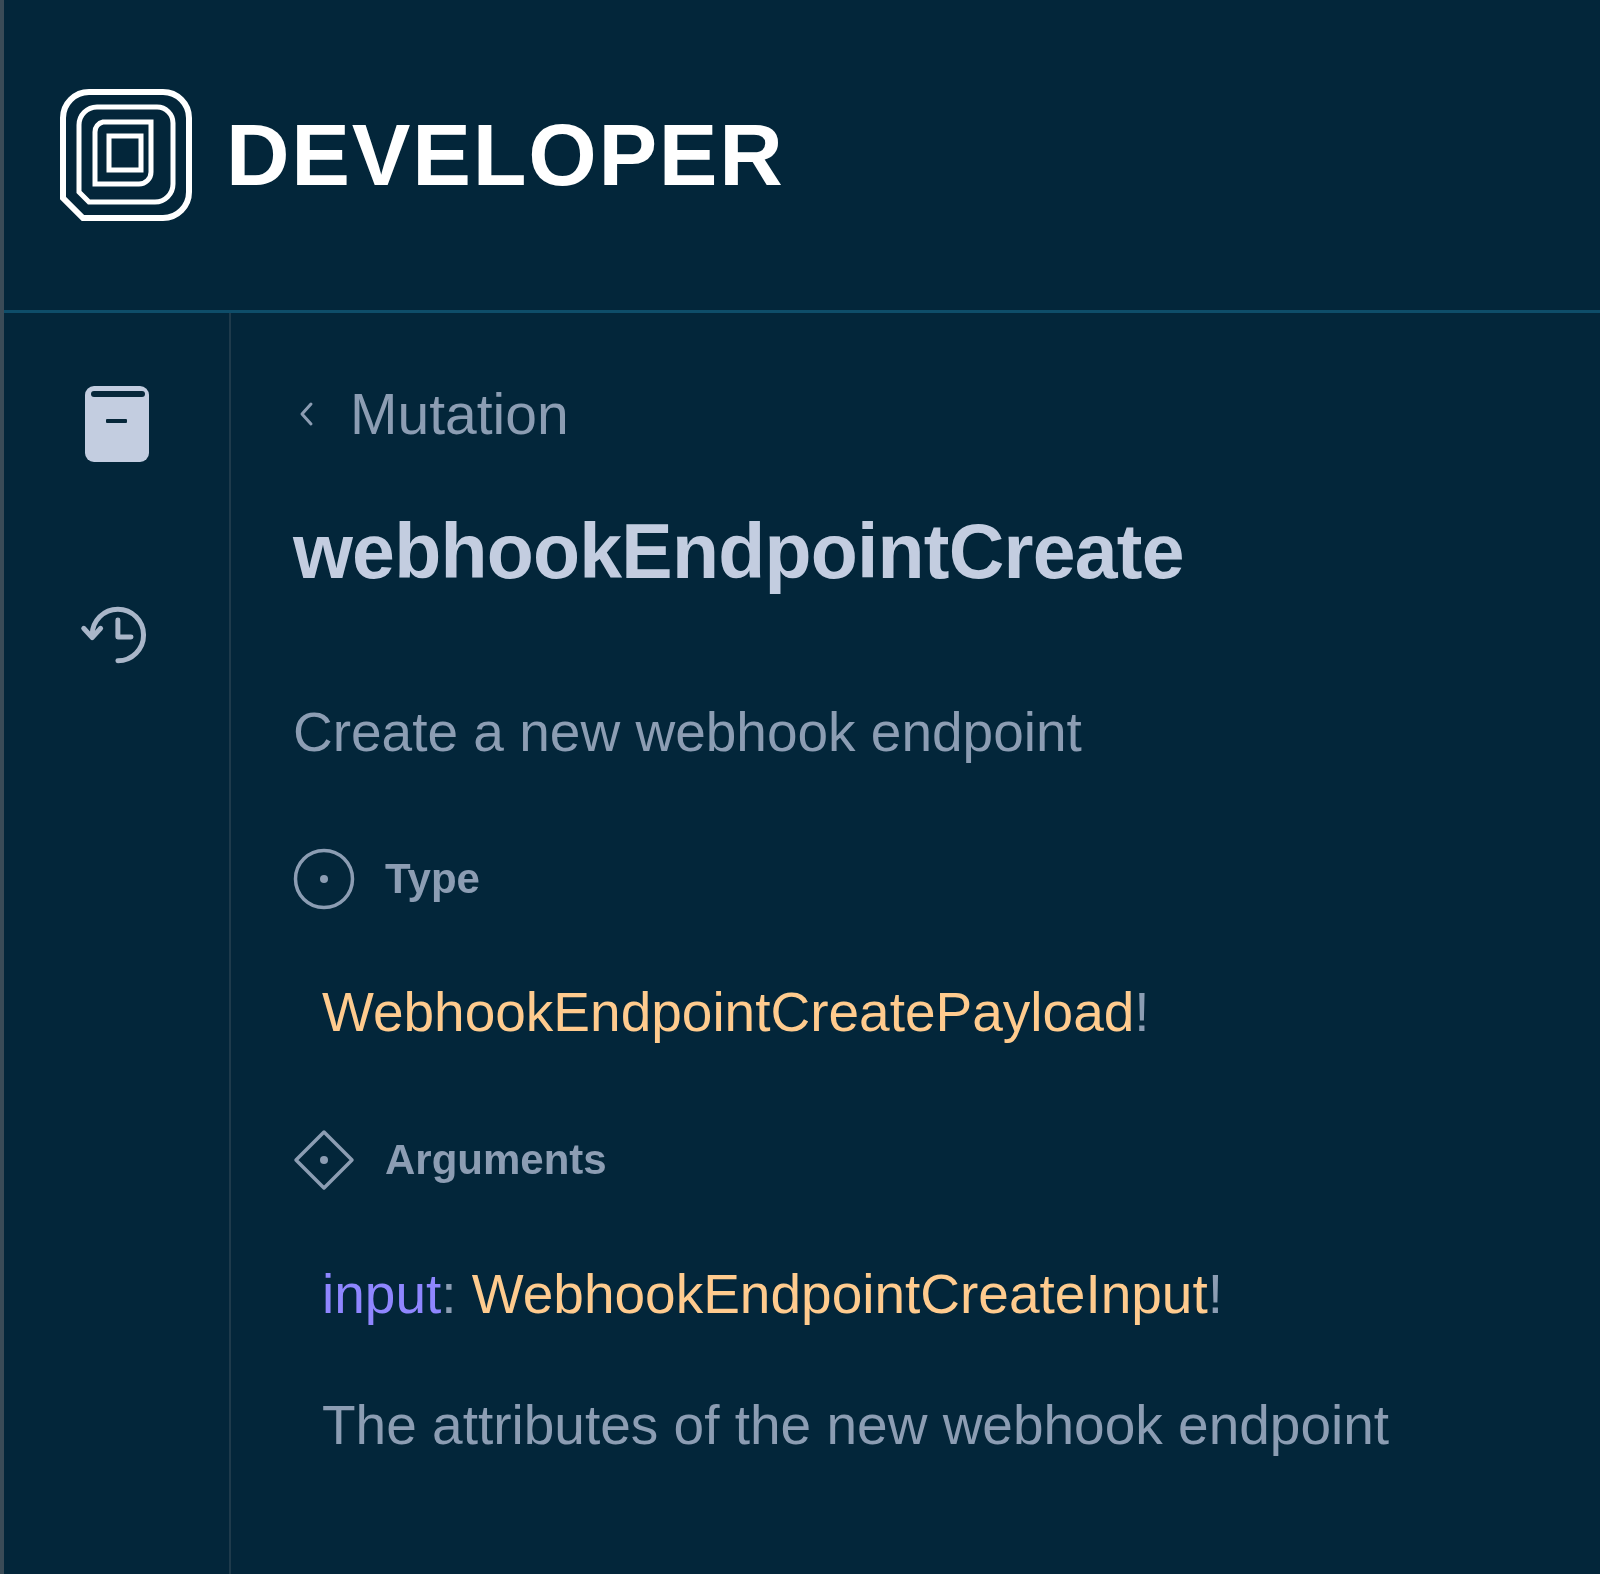 The width and height of the screenshot is (1600, 1574). Describe the element at coordinates (431, 414) in the screenshot. I see `back-link: Mutation` at that location.